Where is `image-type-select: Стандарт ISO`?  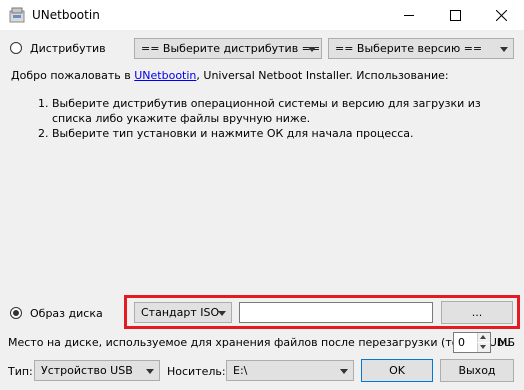
image-type-select: Стандарт ISO is located at coordinates (183, 312).